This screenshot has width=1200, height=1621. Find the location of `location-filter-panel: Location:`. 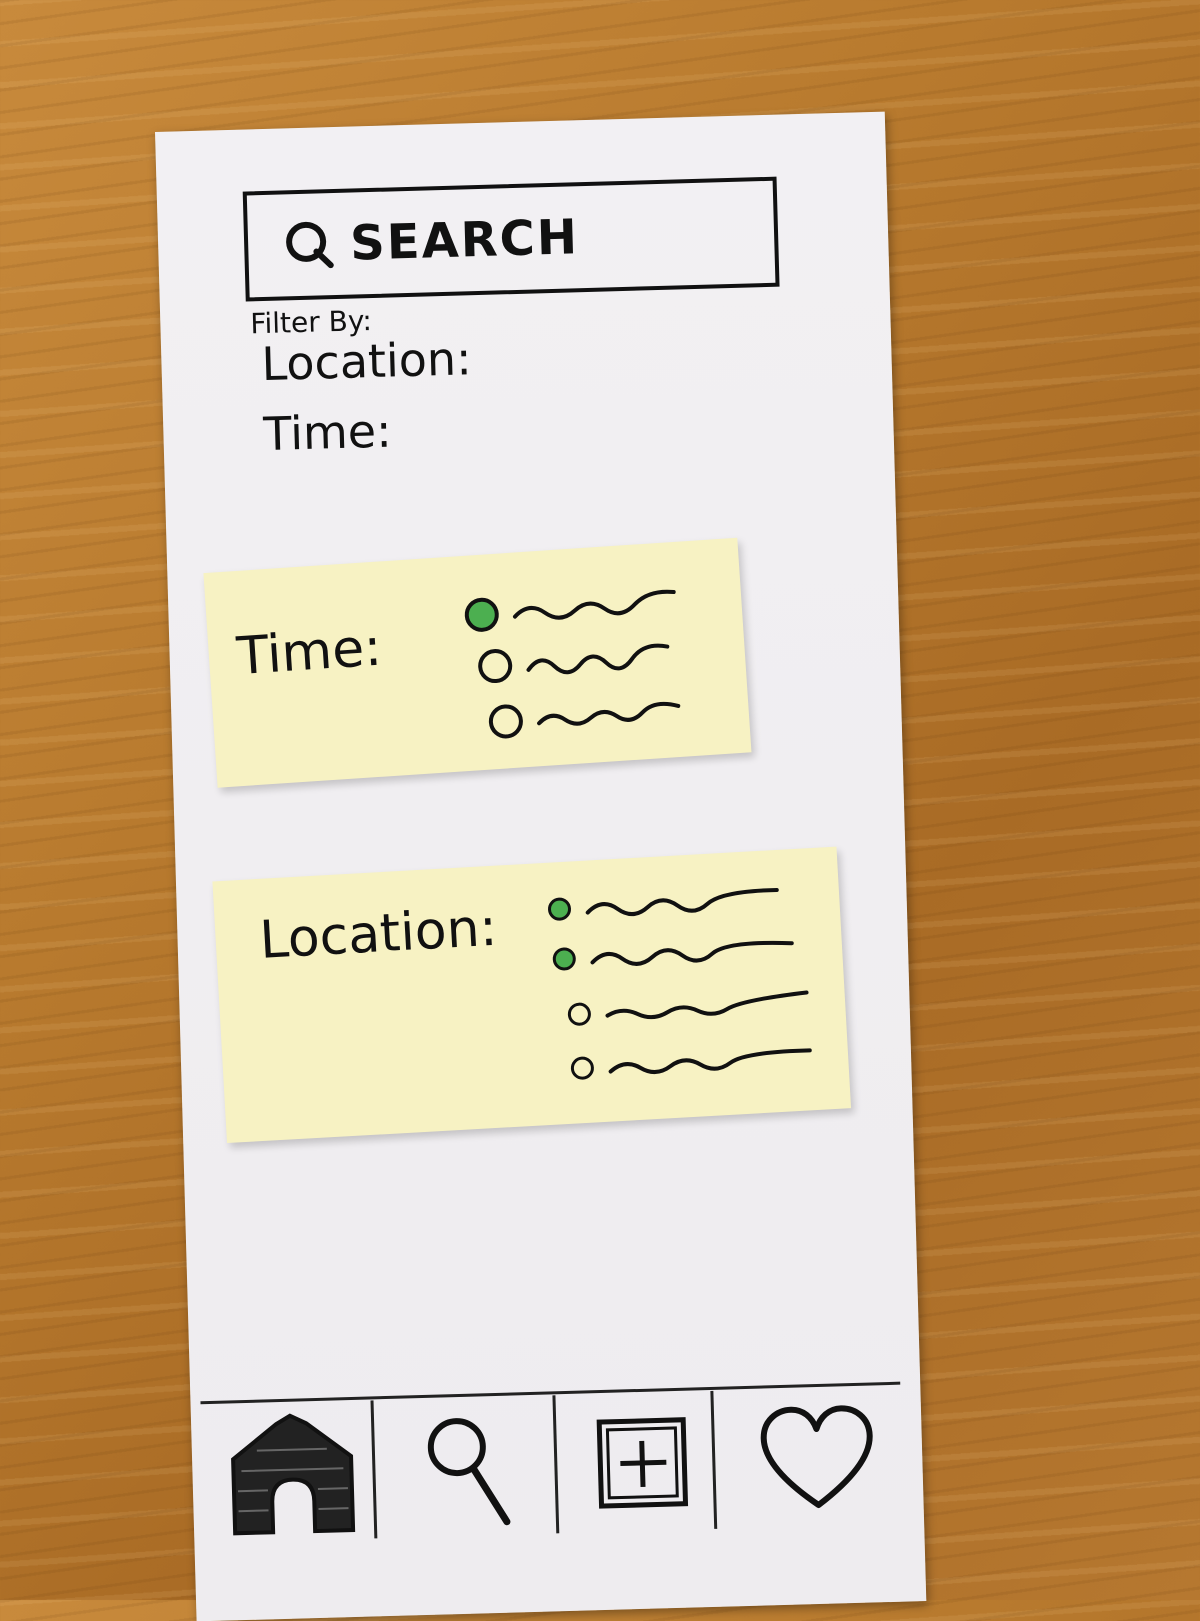

location-filter-panel: Location: is located at coordinates (532, 995).